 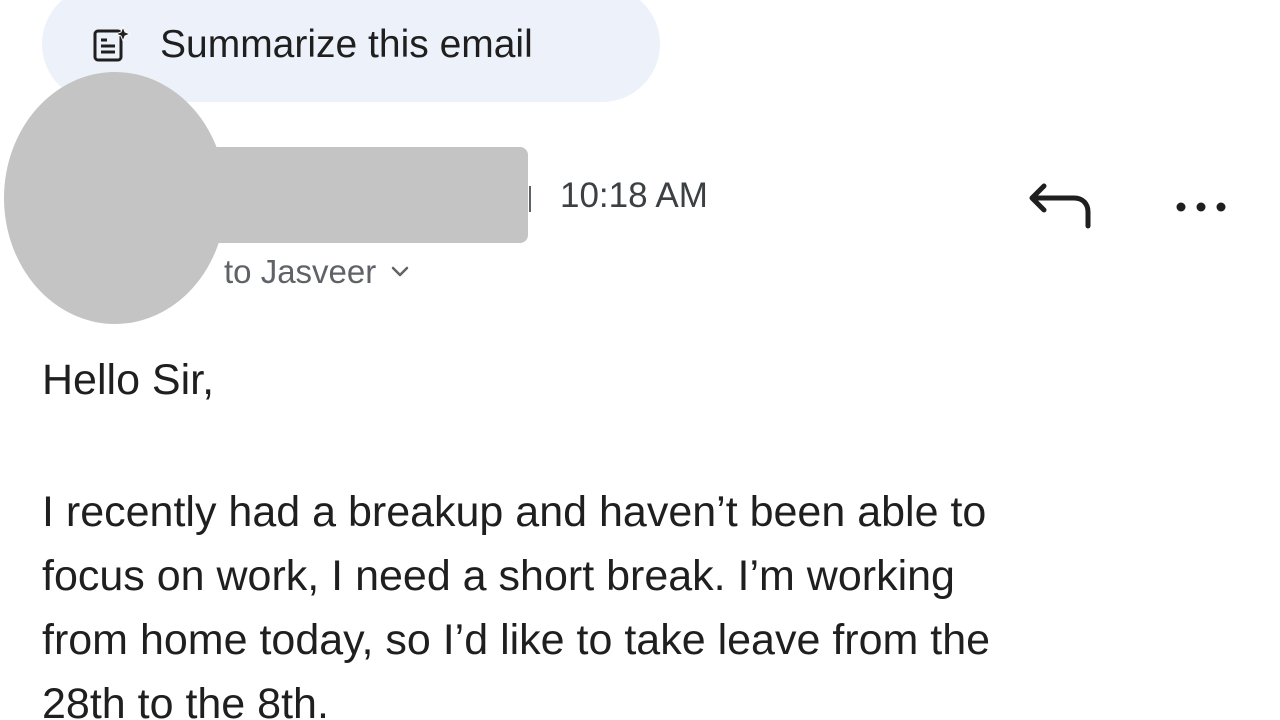 I want to click on more-horizontal-icon, so click(x=1201, y=207).